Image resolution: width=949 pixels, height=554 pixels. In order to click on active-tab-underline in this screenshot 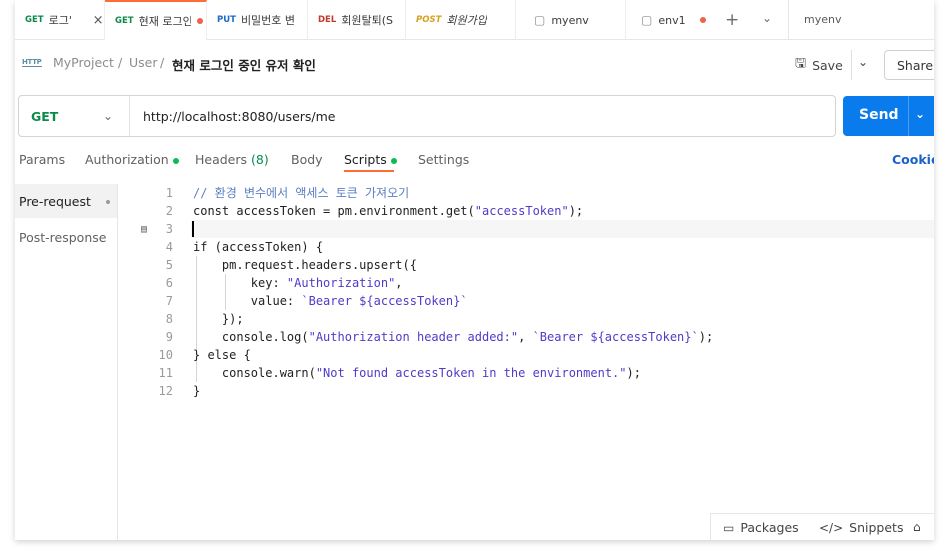, I will do `click(369, 171)`.